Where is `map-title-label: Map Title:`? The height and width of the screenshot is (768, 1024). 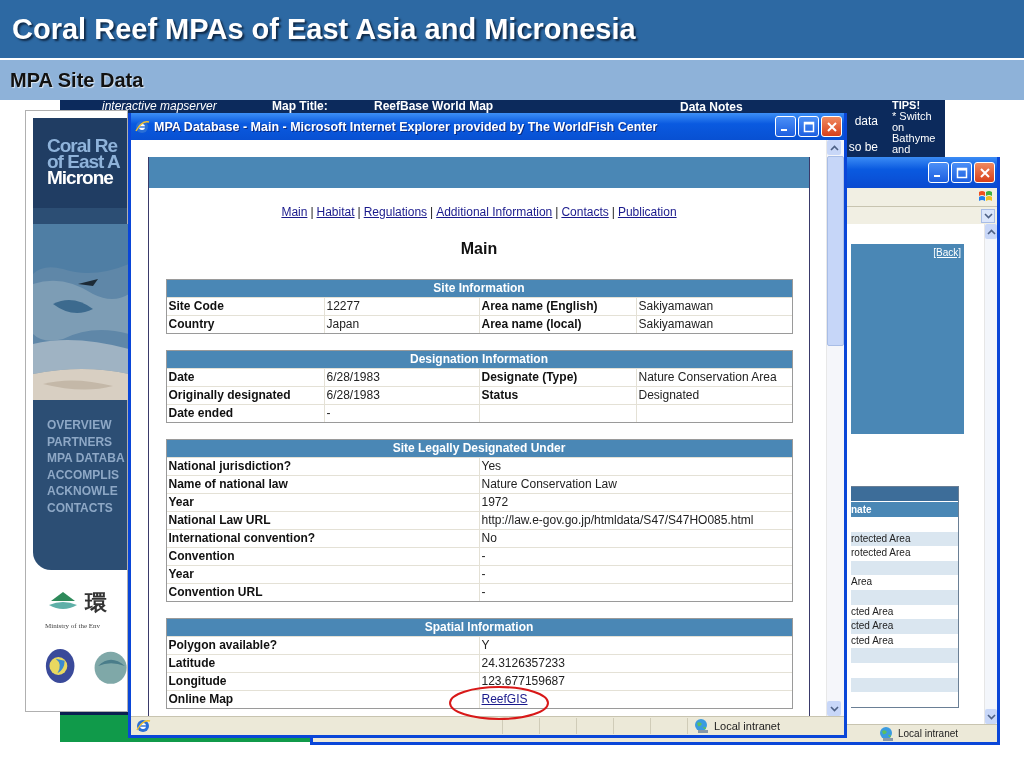 map-title-label: Map Title: is located at coordinates (300, 106).